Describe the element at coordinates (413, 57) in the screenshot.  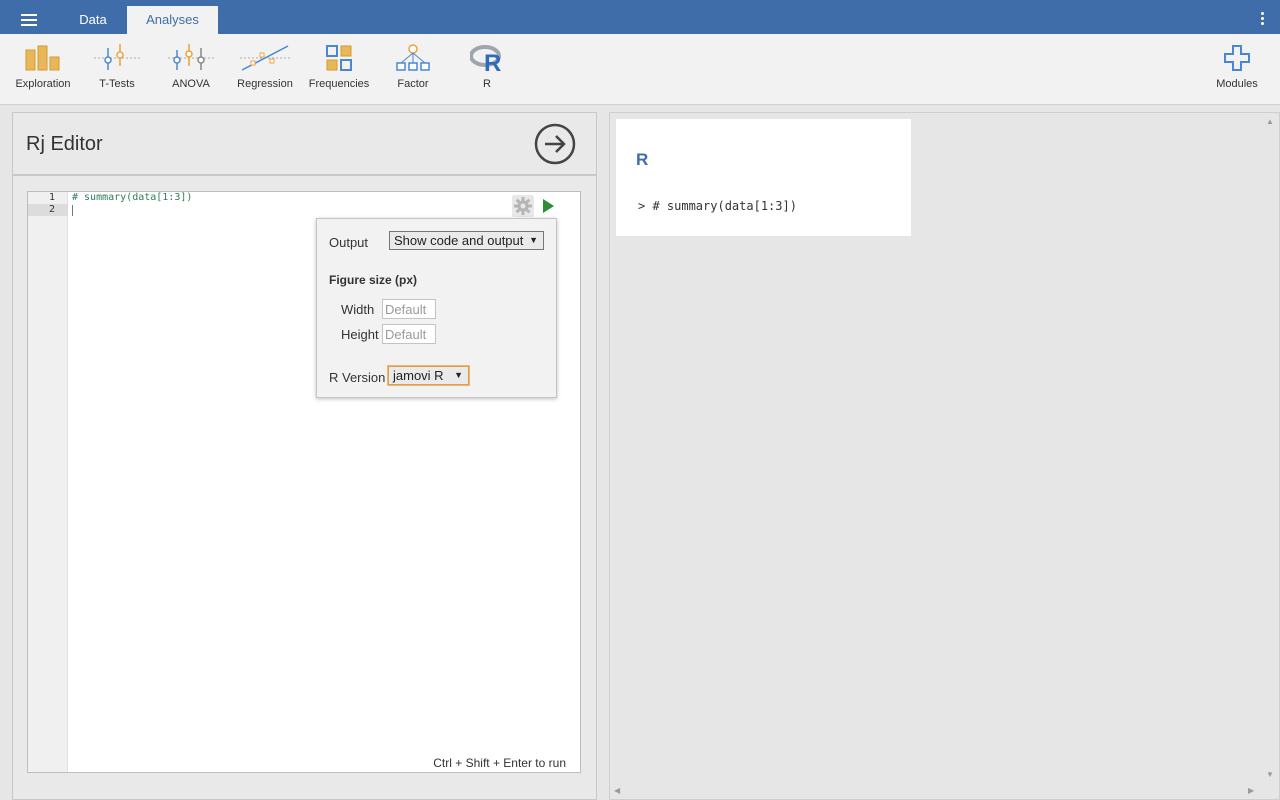
I see `factor-icon` at that location.